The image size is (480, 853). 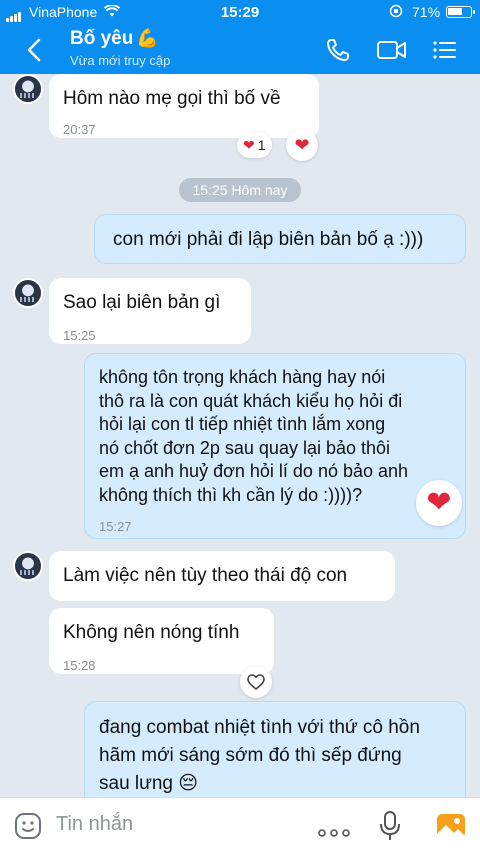 What do you see at coordinates (391, 50) in the screenshot?
I see `video-camera-icon` at bounding box center [391, 50].